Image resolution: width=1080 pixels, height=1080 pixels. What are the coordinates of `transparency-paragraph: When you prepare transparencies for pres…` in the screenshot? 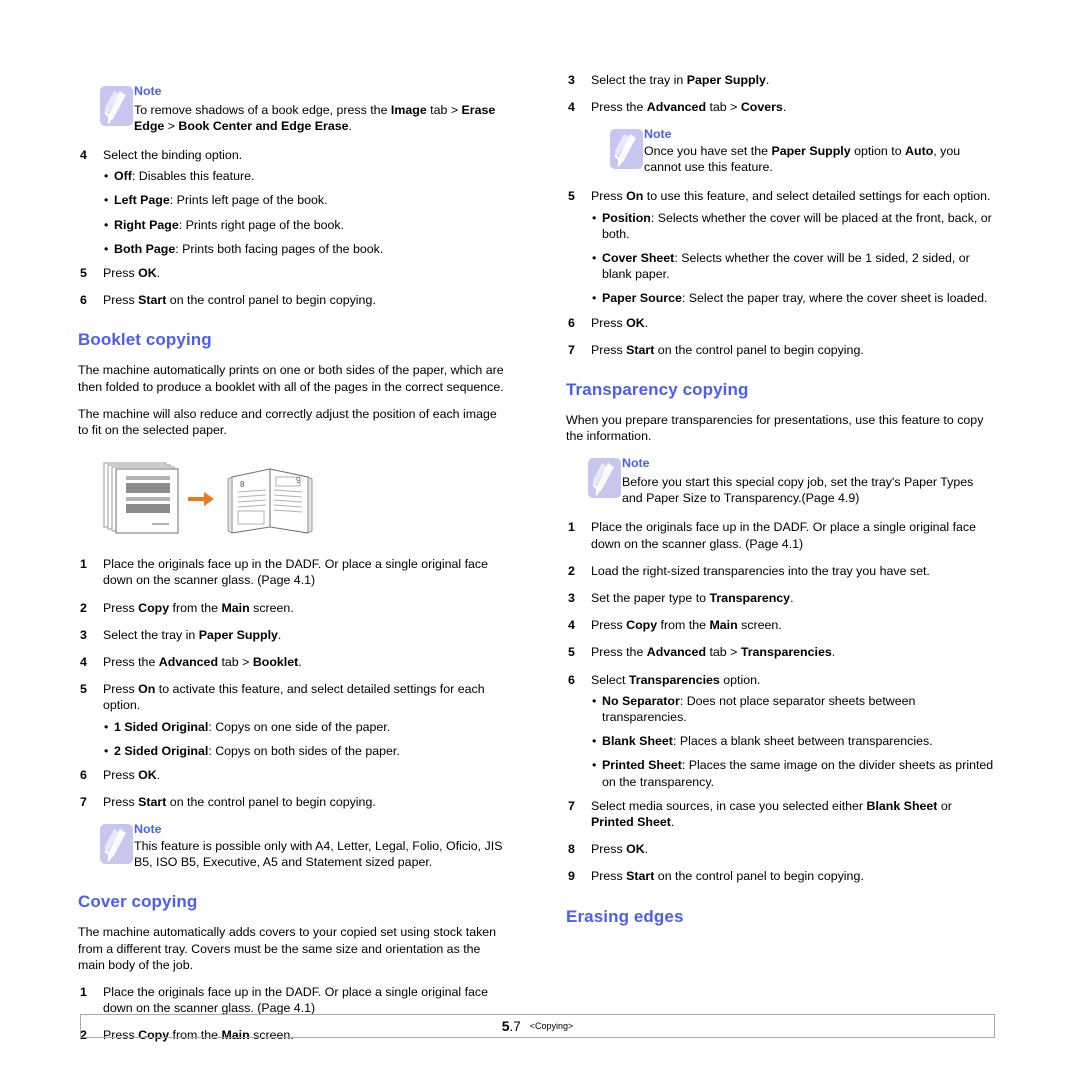 It's located at (775, 428).